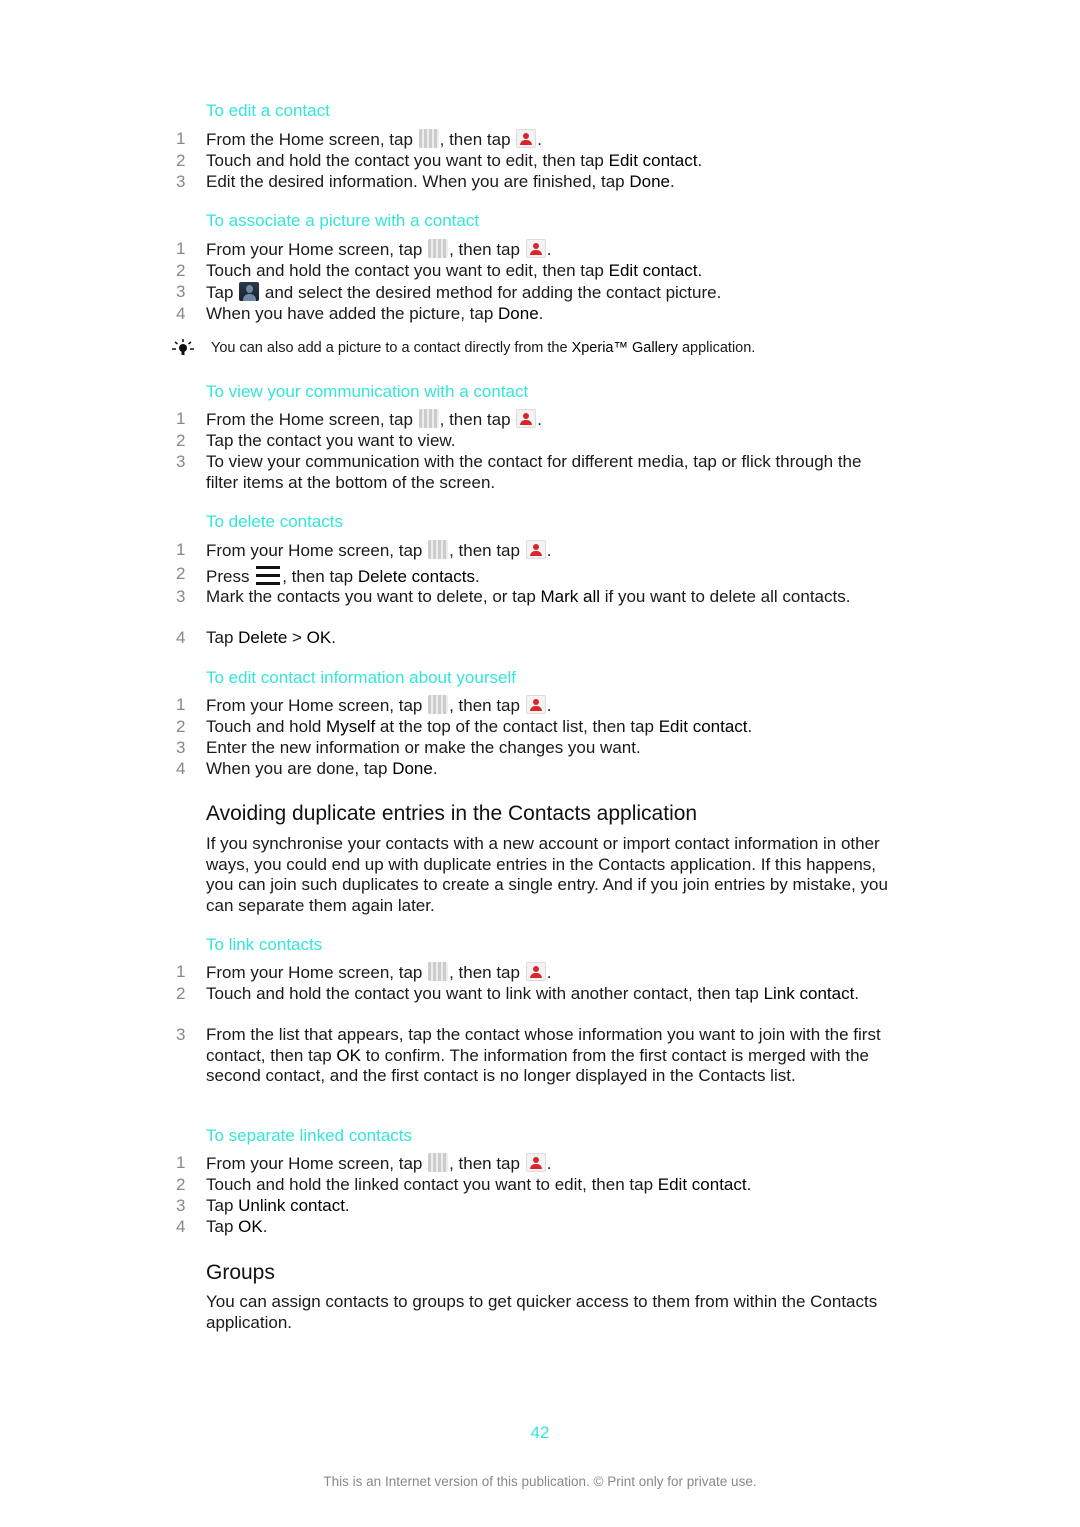 This screenshot has width=1080, height=1527. What do you see at coordinates (237, 1226) in the screenshot?
I see `step-text: Tap OK.` at bounding box center [237, 1226].